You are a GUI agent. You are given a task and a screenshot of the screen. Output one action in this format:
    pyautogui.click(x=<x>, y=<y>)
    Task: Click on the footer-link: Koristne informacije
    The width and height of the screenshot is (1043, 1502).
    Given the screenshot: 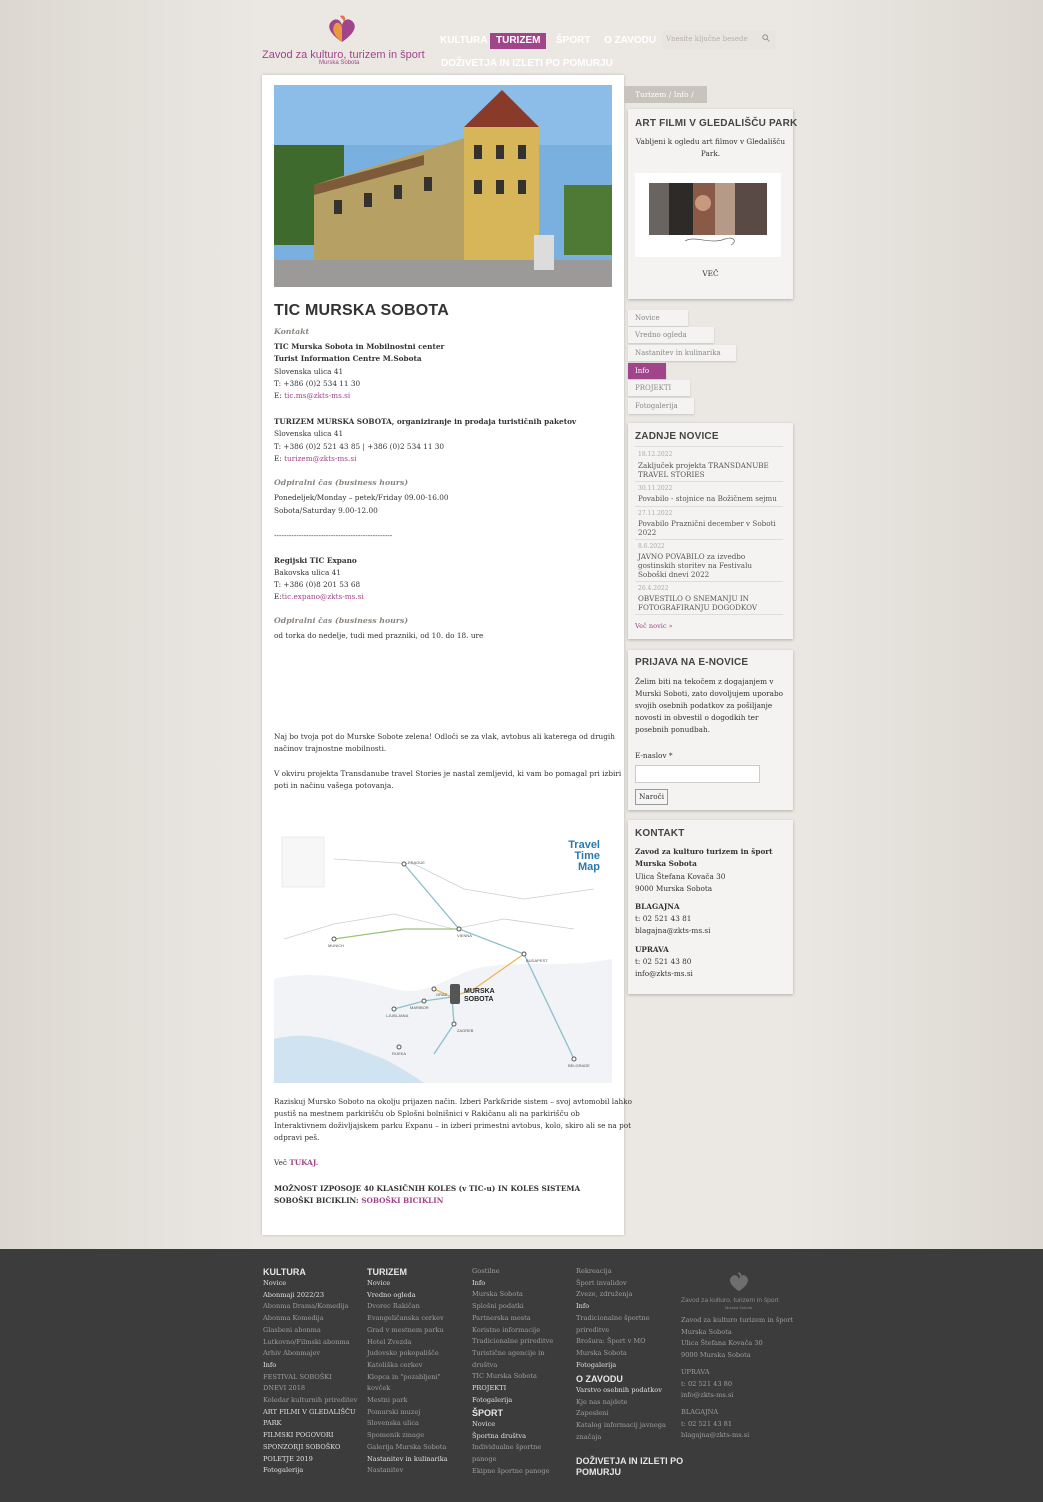 What is the action you would take?
    pyautogui.click(x=512, y=1331)
    